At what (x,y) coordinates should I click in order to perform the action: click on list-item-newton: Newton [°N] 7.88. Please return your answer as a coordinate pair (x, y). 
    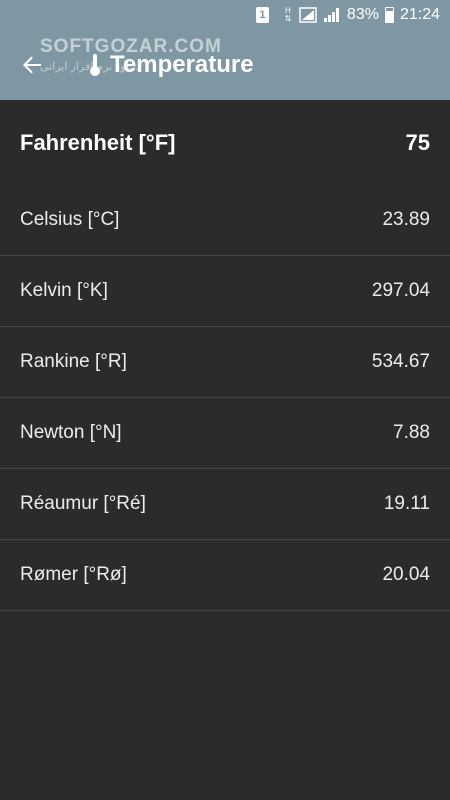
    Looking at the image, I should click on (225, 433).